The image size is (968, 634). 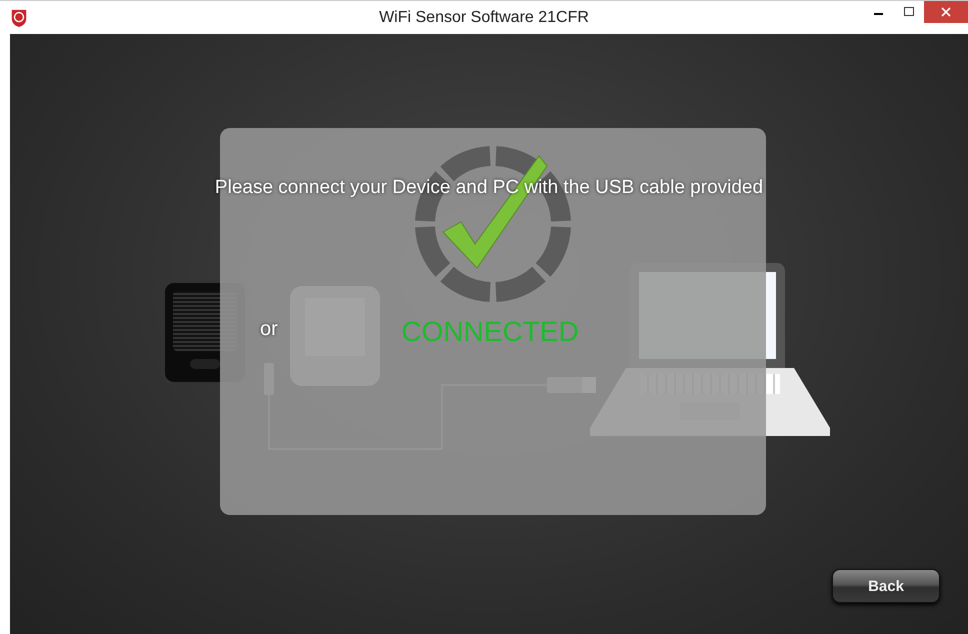 I want to click on window-title: WiFi Sensor Software 21CFR, so click(x=484, y=17).